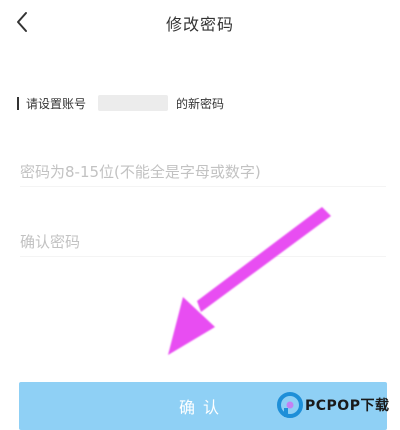 The width and height of the screenshot is (400, 430). I want to click on account-hint-suffix: 的新密码, so click(200, 103).